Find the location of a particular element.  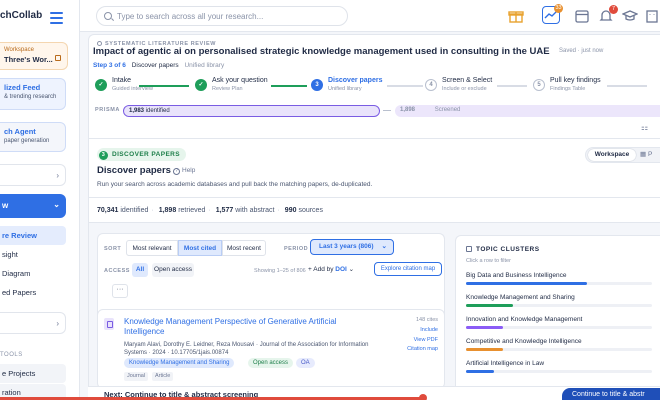

view-workspace-button: Workspace is located at coordinates (612, 155).